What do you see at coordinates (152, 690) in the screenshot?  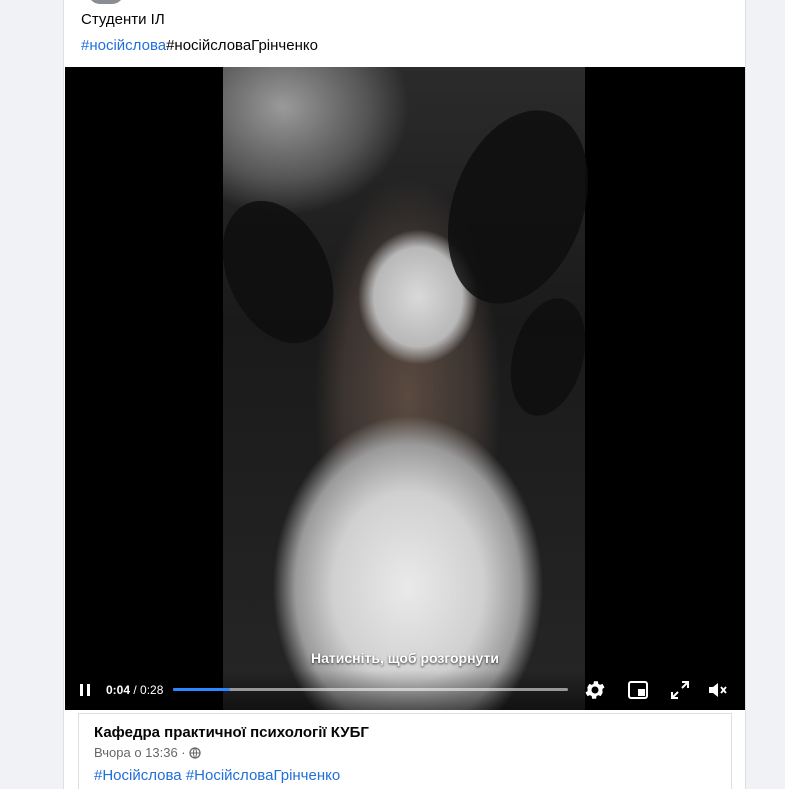 I see `time-total: 0:28` at bounding box center [152, 690].